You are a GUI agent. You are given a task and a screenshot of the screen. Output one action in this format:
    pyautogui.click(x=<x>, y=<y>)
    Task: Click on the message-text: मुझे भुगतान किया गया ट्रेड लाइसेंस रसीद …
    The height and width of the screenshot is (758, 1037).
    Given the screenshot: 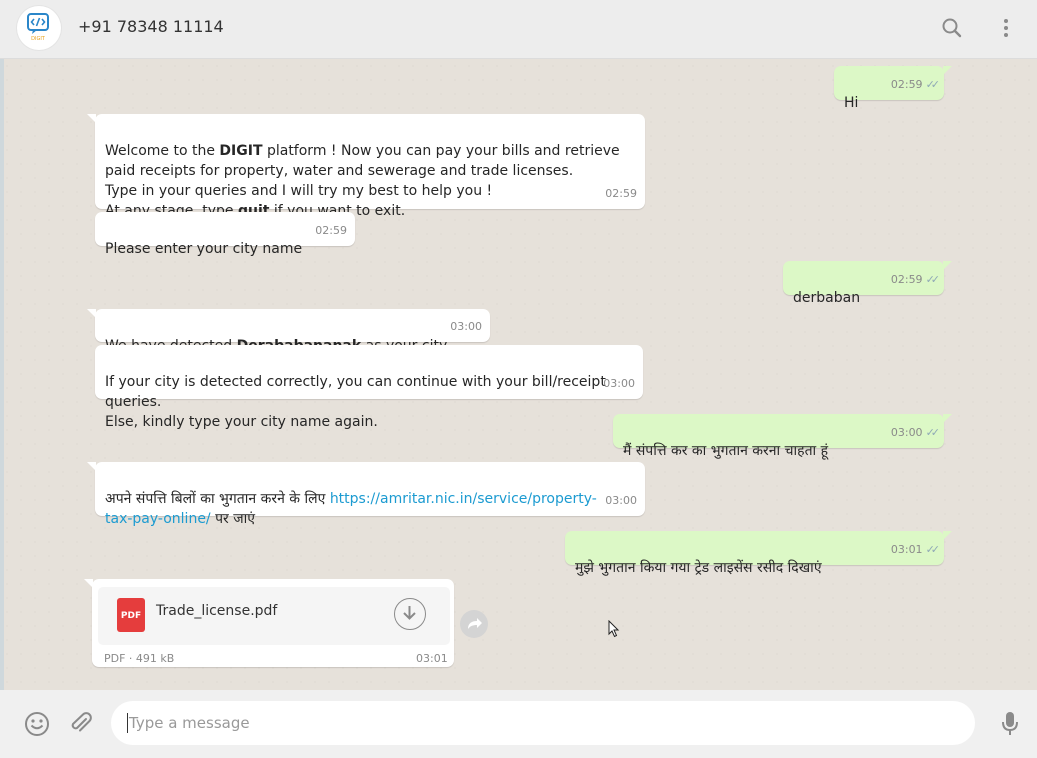 What is the action you would take?
    pyautogui.click(x=698, y=568)
    